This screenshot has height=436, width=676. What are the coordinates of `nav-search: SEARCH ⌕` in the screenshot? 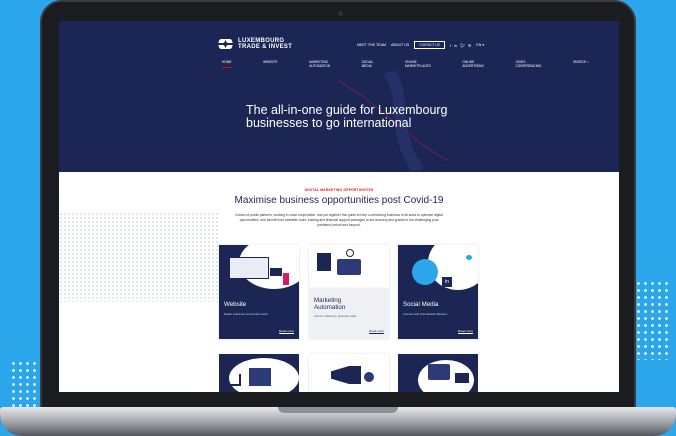 It's located at (580, 62).